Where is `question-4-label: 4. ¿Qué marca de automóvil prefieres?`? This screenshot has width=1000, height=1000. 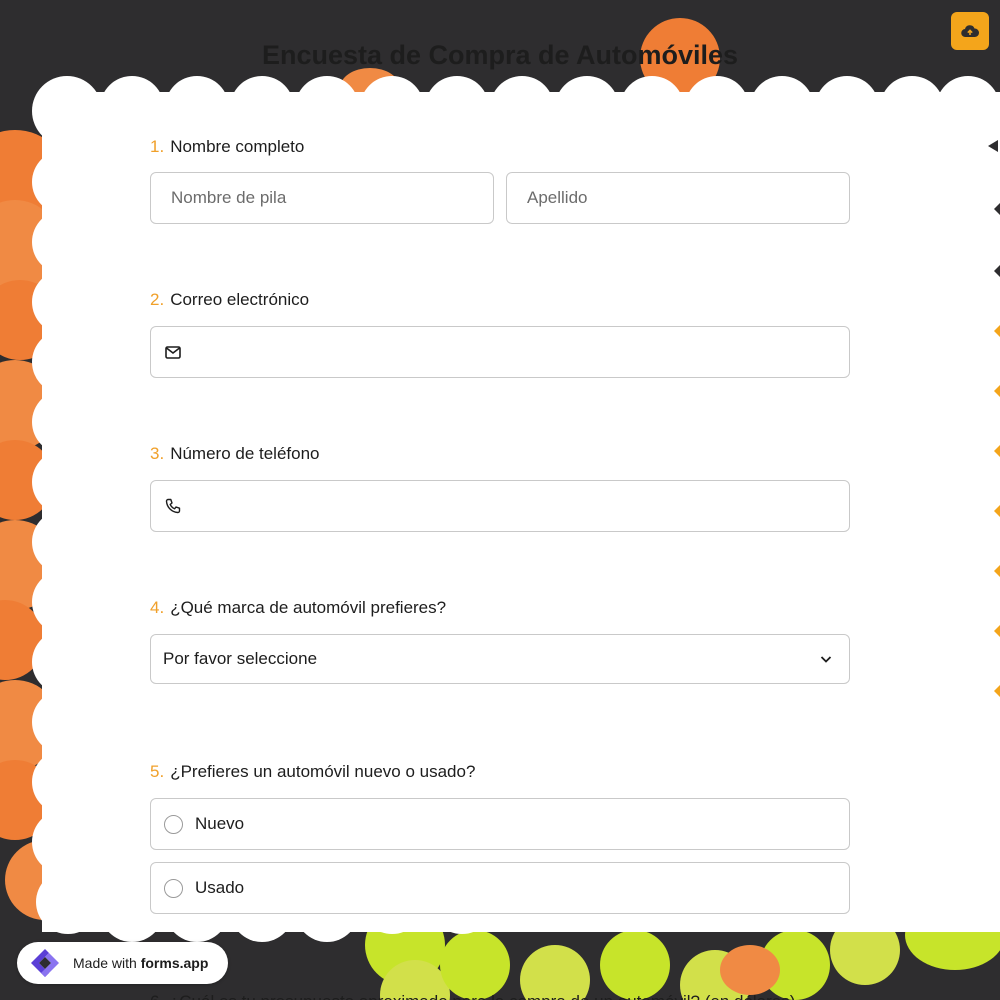
question-4-label: 4. ¿Qué marca de automóvil prefieres? is located at coordinates (298, 608).